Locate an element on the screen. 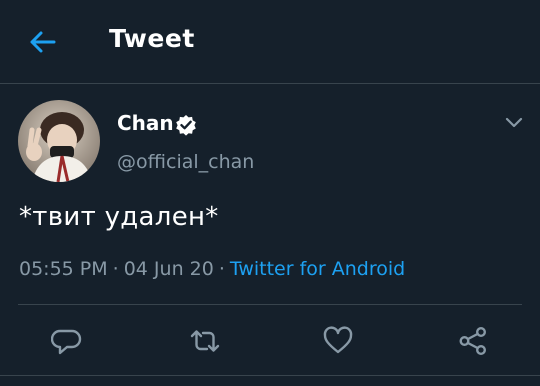 The image size is (540, 386). share-button is located at coordinates (473, 341).